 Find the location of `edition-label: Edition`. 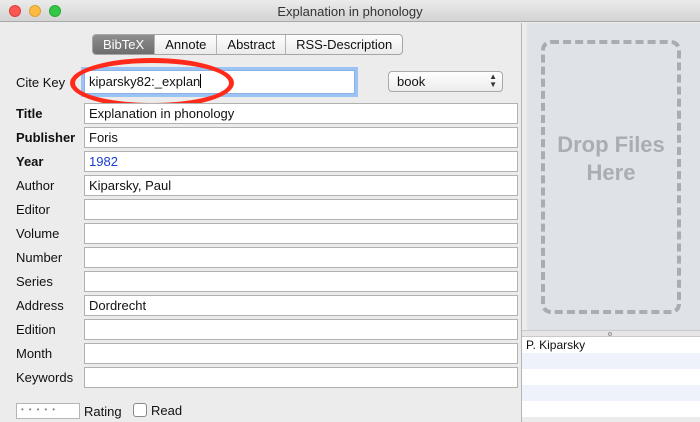

edition-label: Edition is located at coordinates (36, 329).